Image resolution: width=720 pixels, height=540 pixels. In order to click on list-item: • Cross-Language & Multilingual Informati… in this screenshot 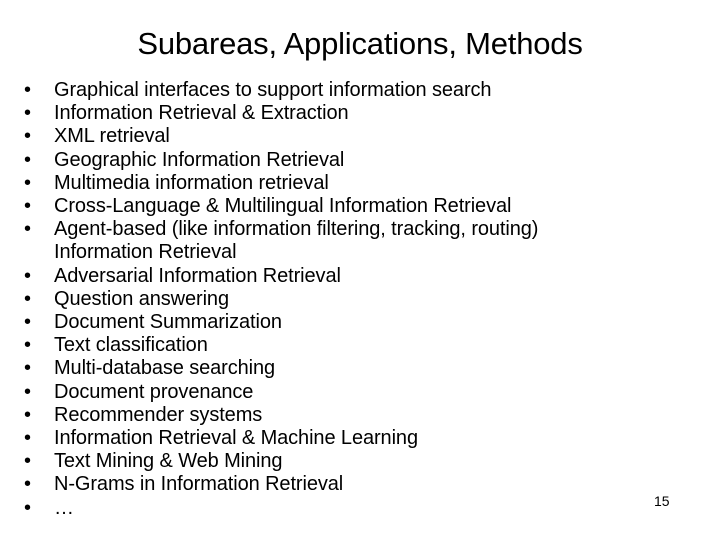, I will do `click(363, 206)`.